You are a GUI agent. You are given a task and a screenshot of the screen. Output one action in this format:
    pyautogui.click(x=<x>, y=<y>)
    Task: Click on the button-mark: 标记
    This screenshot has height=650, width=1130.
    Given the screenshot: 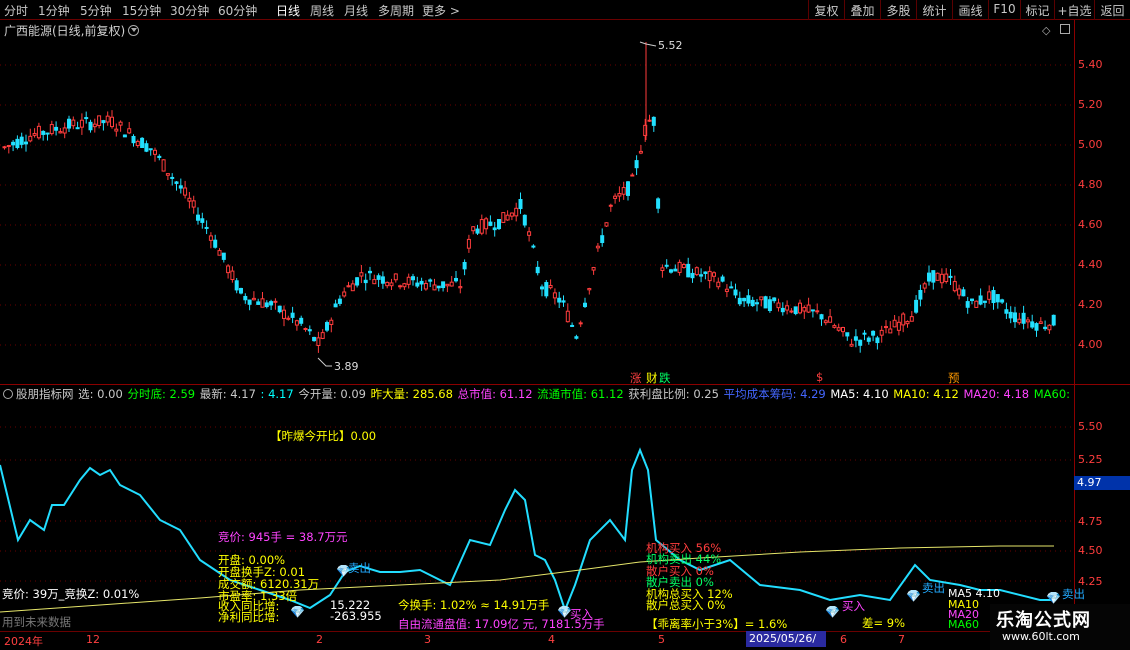 What is the action you would take?
    pyautogui.click(x=1037, y=10)
    